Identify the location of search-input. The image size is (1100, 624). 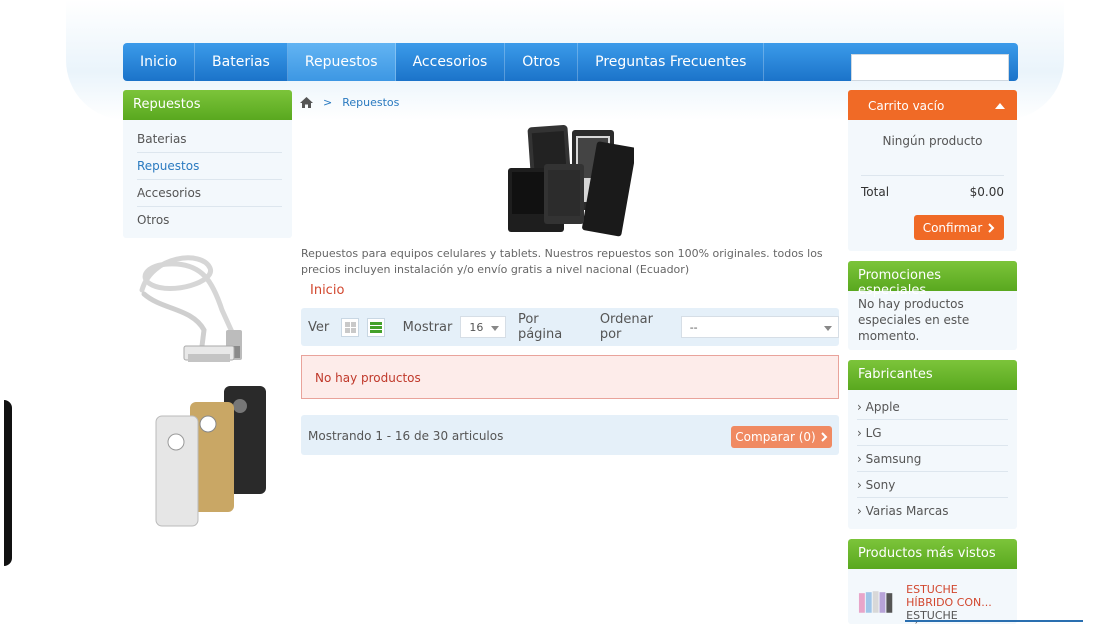
(930, 67).